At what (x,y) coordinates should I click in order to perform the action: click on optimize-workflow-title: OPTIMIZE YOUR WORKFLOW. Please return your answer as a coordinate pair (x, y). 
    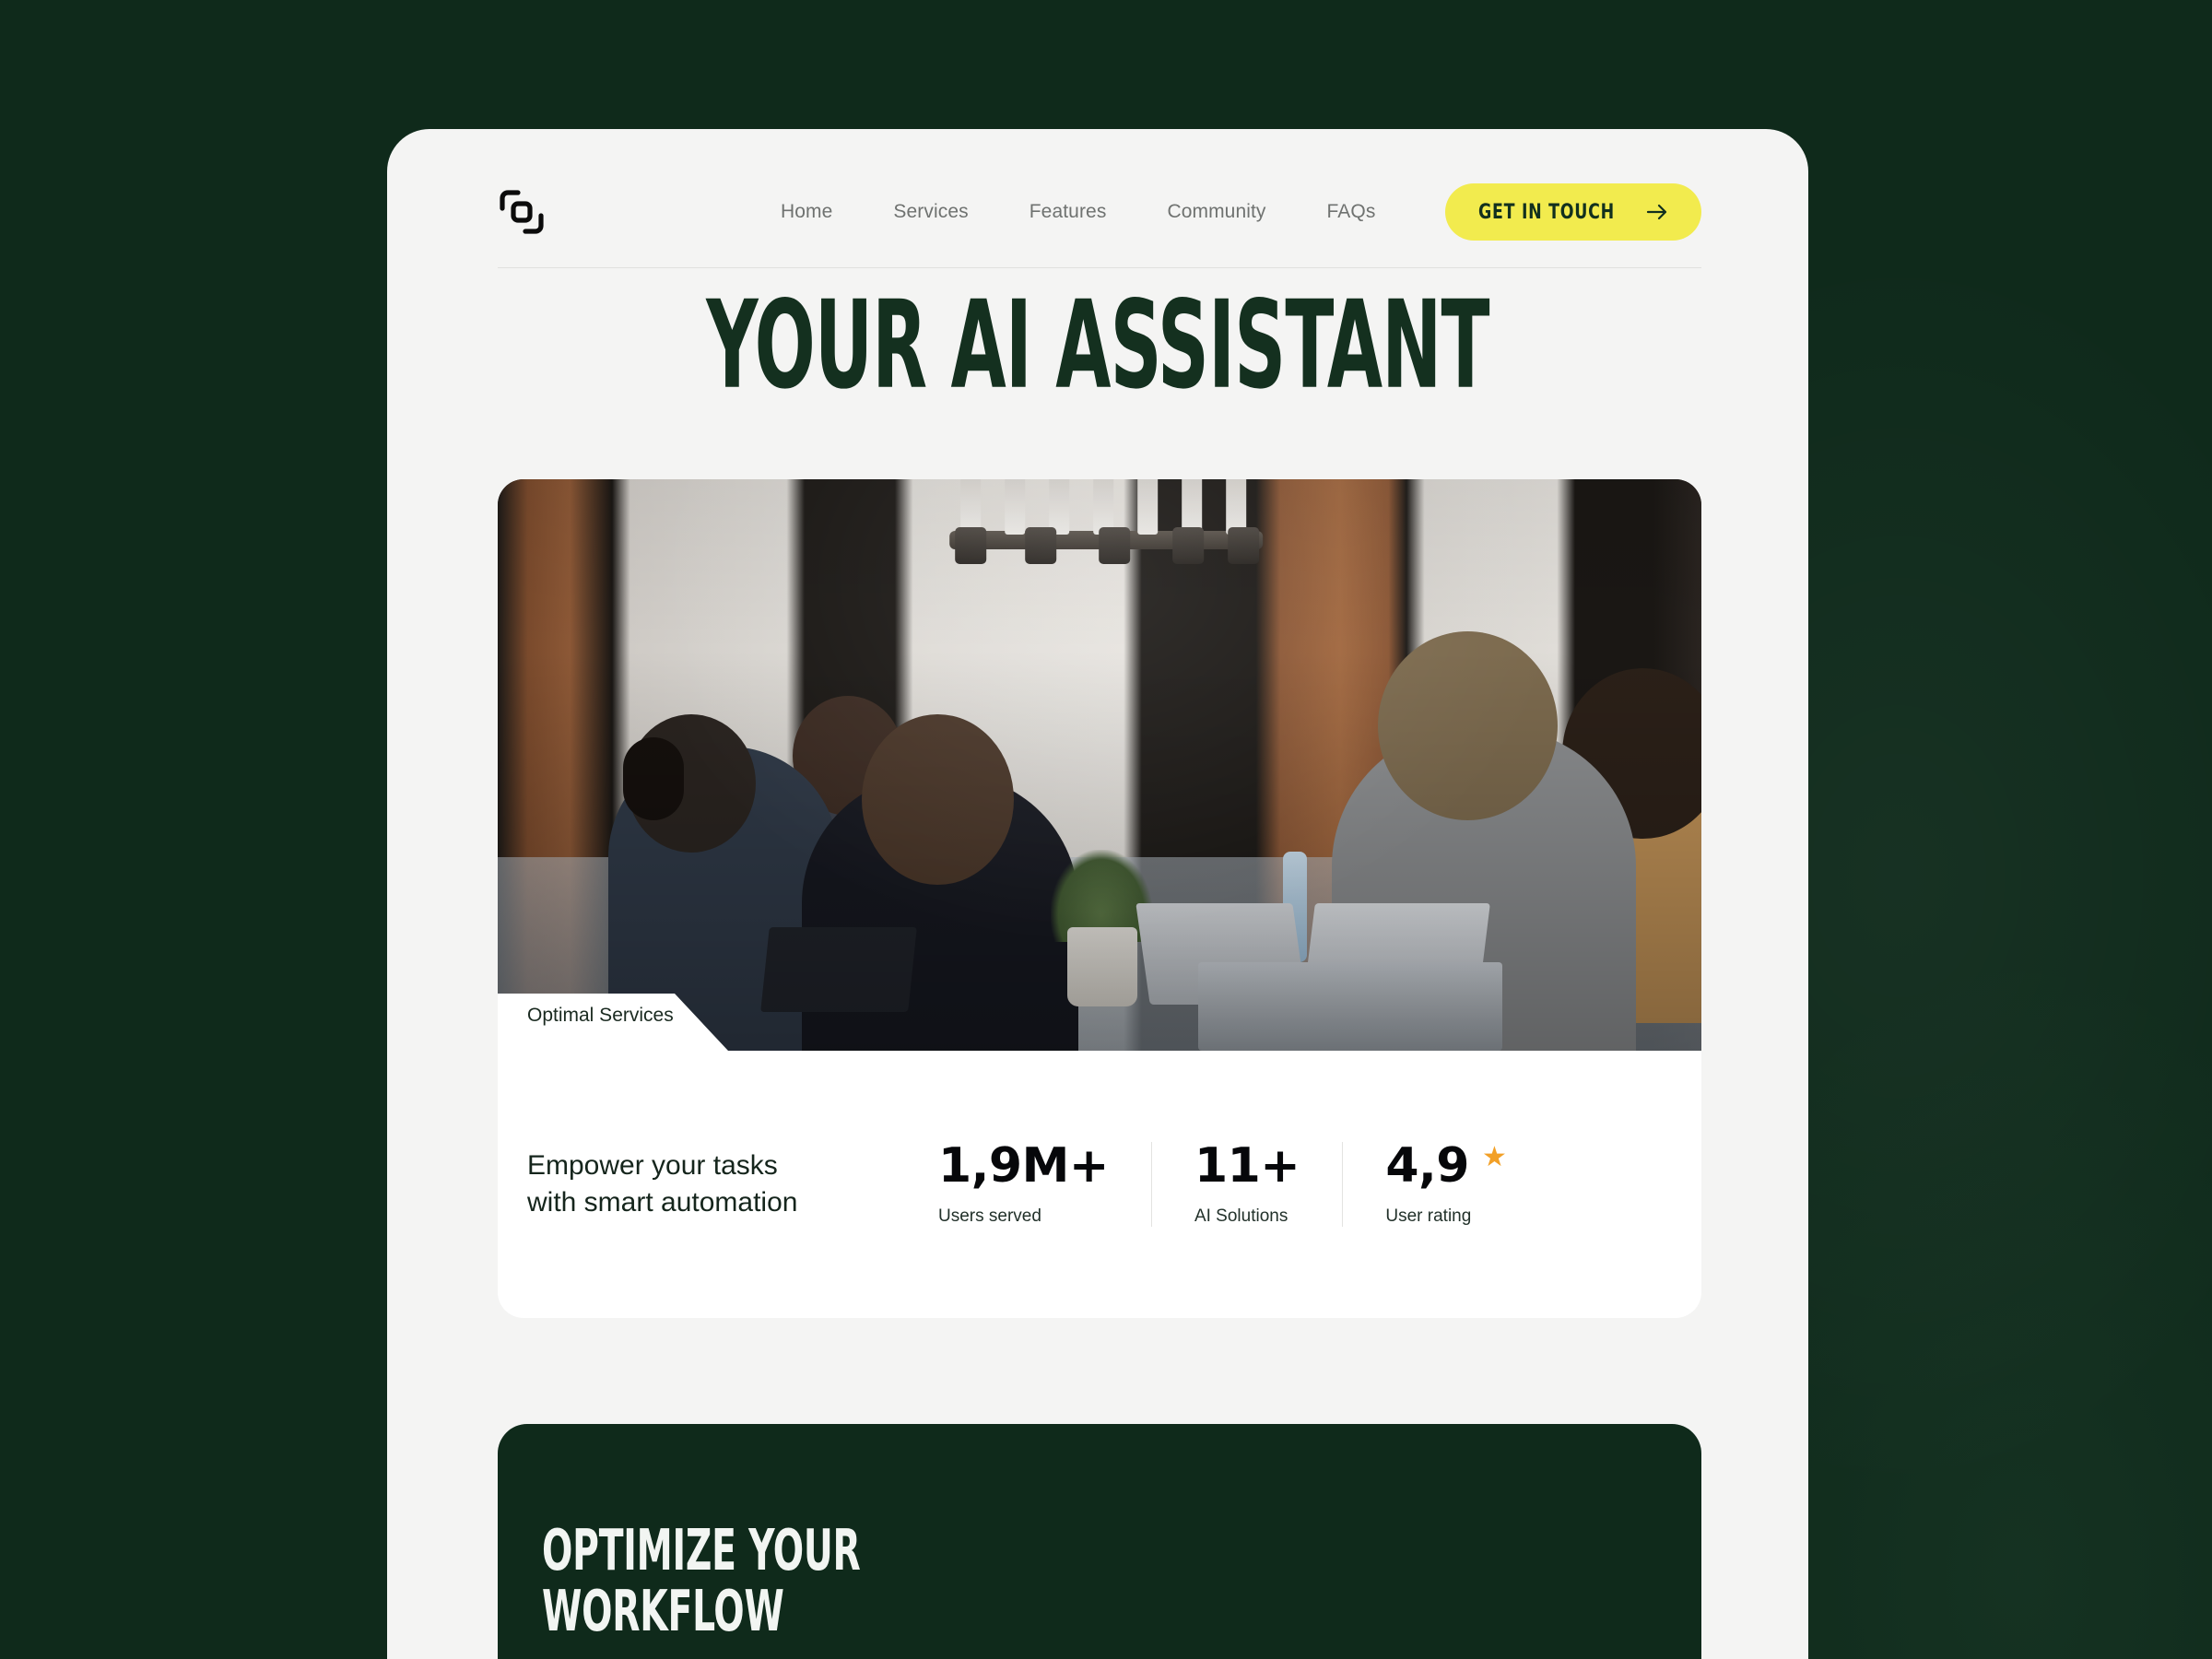
    Looking at the image, I should click on (701, 1581).